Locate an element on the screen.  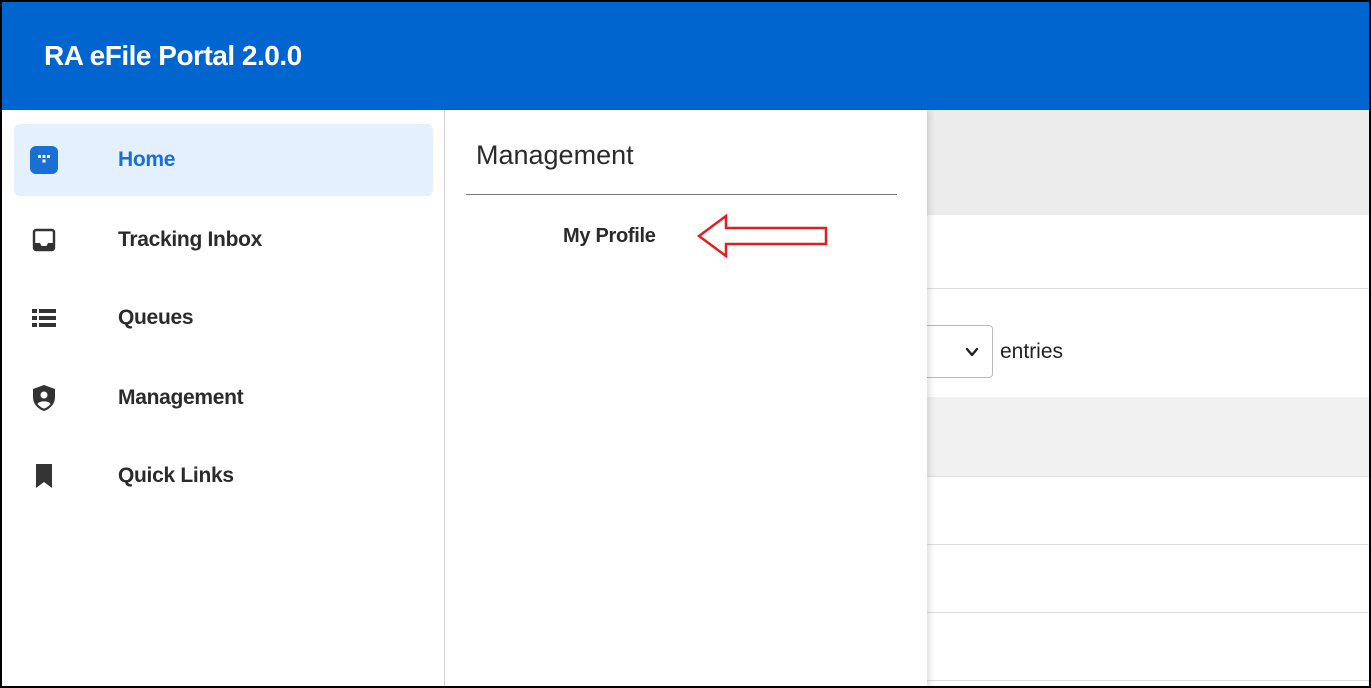
sidebar-item-label: Tracking Inbox is located at coordinates (190, 239).